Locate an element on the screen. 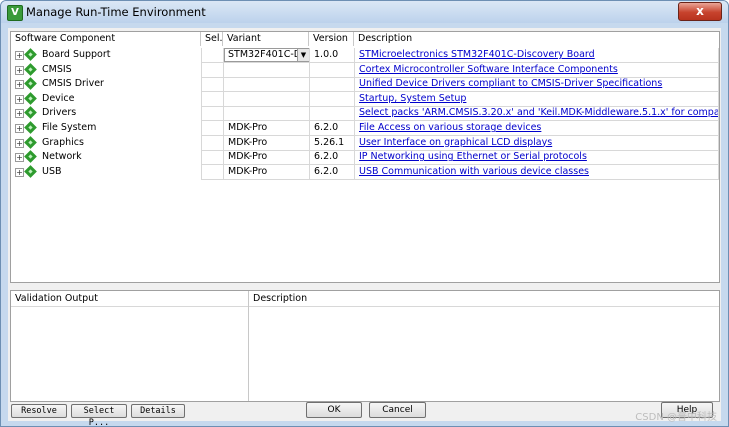  close-button: x is located at coordinates (700, 11).